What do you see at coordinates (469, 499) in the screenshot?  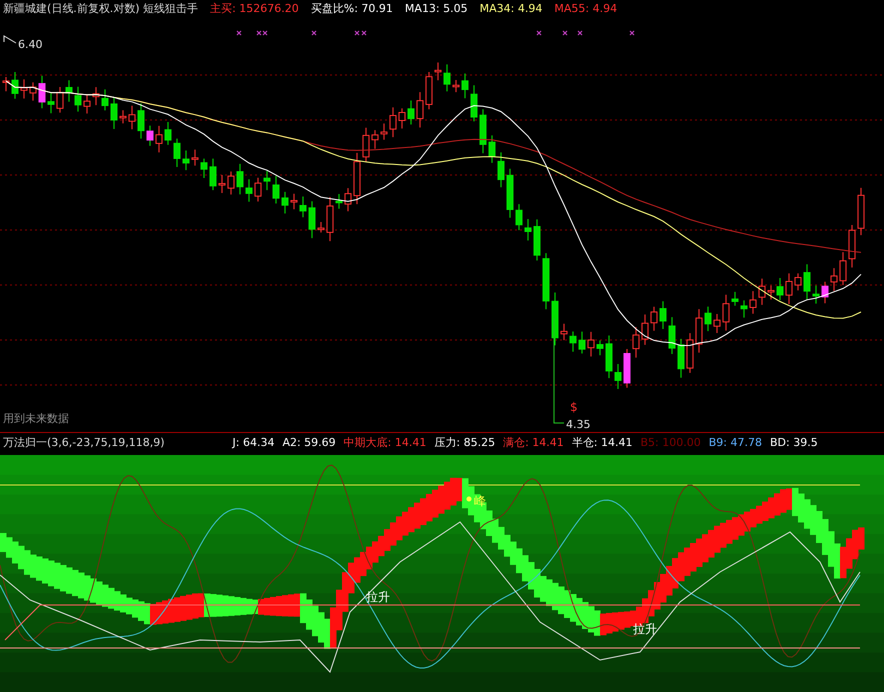 I see `dot-icon` at bounding box center [469, 499].